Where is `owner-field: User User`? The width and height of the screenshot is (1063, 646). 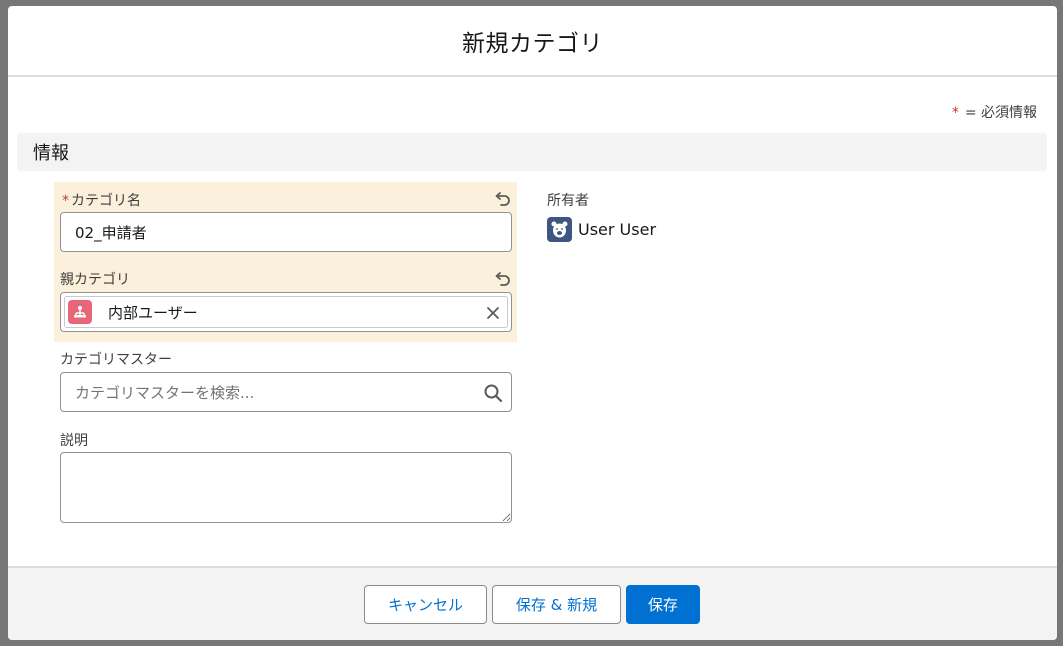 owner-field: User User is located at coordinates (601, 229).